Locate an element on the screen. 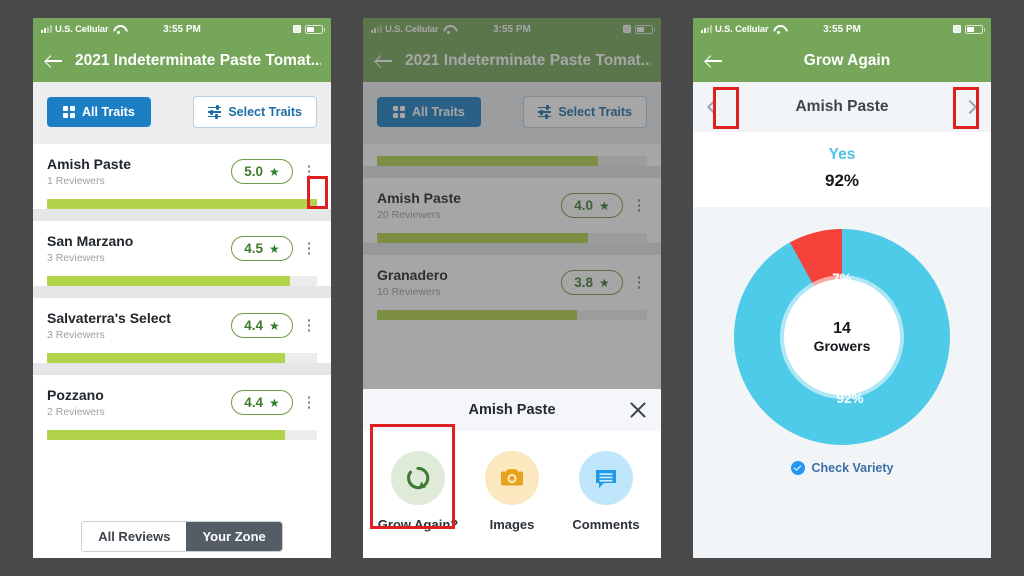 The width and height of the screenshot is (1024, 576). donut-chart: 7% 92% 14 Growers is located at coordinates (842, 337).